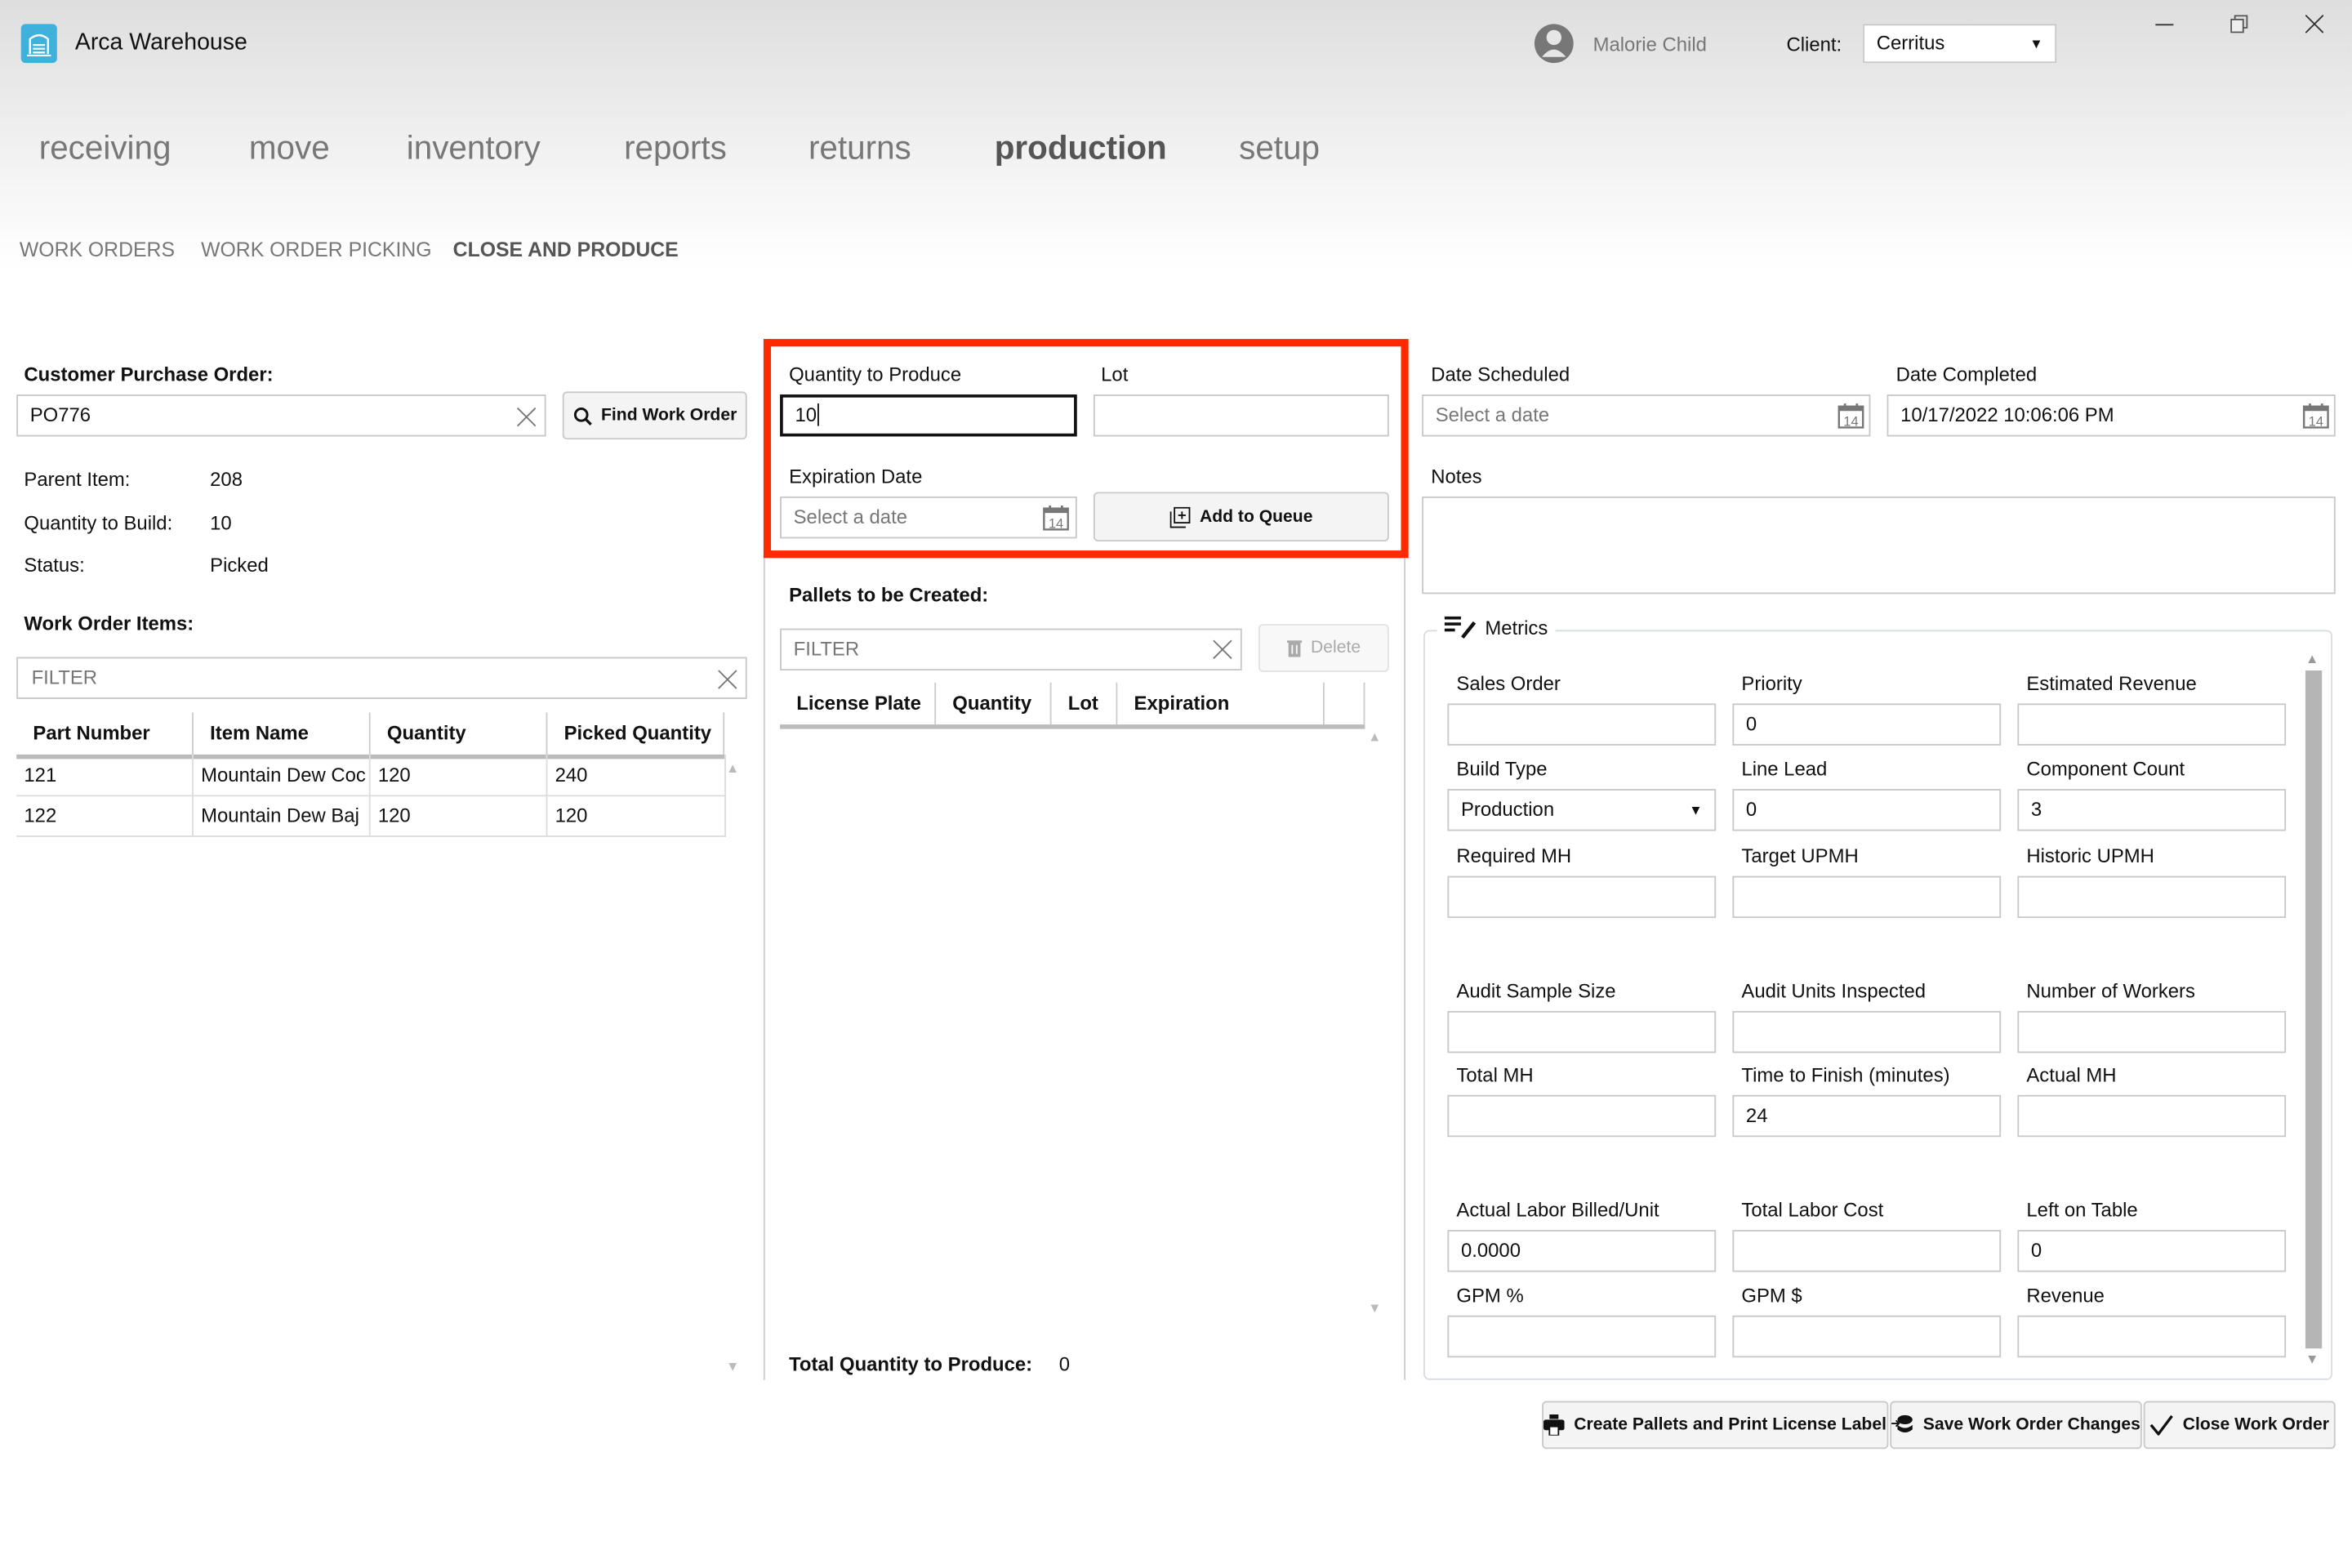 The width and height of the screenshot is (2352, 1568). What do you see at coordinates (857, 703) in the screenshot?
I see `column-header: License Plate` at bounding box center [857, 703].